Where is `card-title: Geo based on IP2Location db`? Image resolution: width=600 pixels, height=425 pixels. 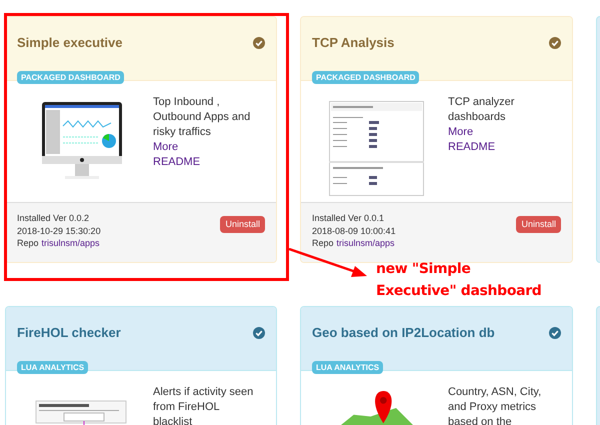 card-title: Geo based on IP2Location db is located at coordinates (403, 333).